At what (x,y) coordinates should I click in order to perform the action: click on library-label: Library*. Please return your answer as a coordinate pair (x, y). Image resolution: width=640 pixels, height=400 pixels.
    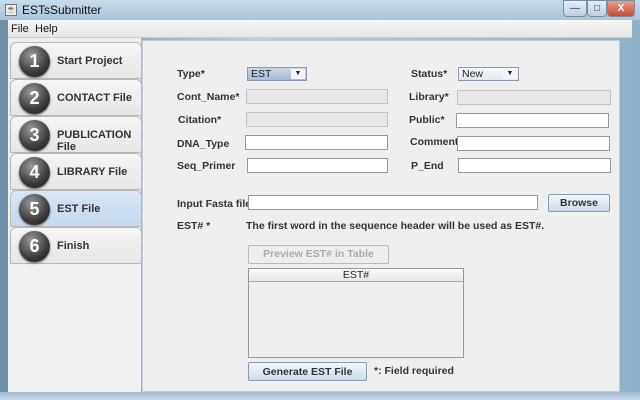
    Looking at the image, I should click on (429, 97).